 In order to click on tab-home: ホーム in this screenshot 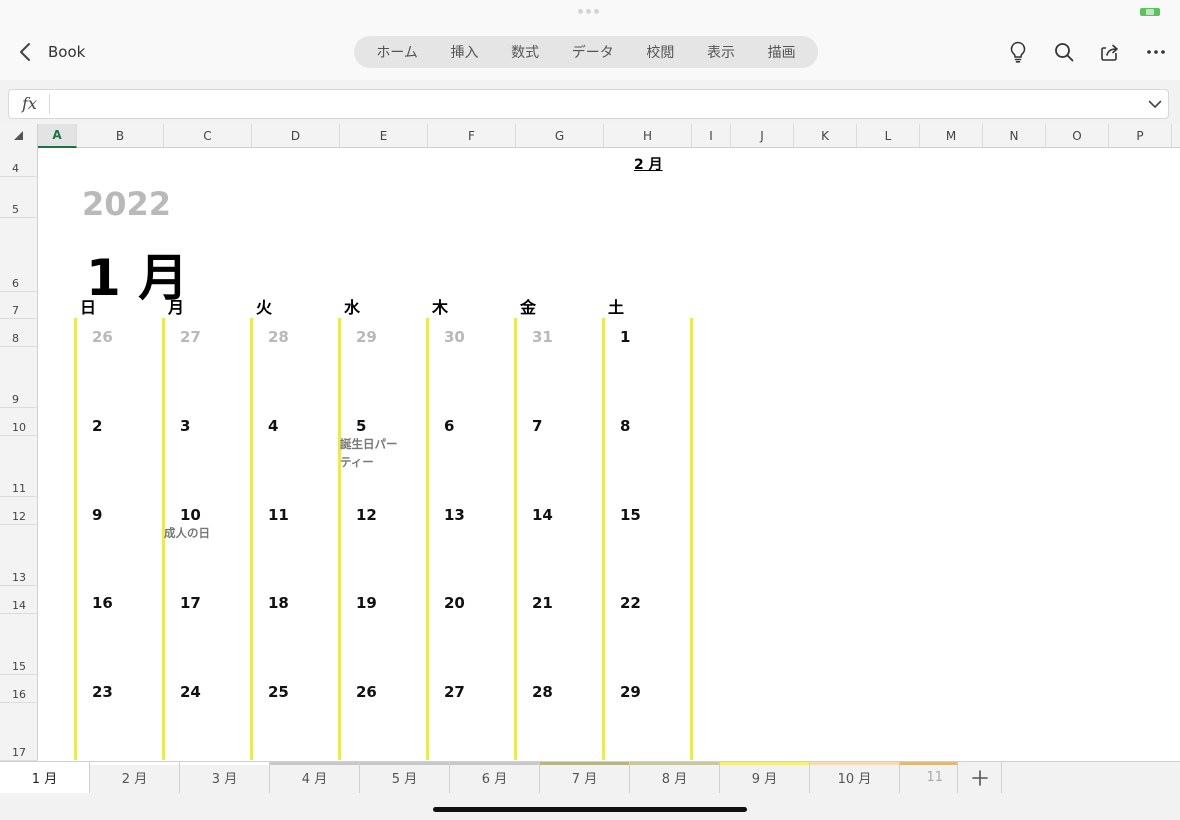, I will do `click(397, 52)`.